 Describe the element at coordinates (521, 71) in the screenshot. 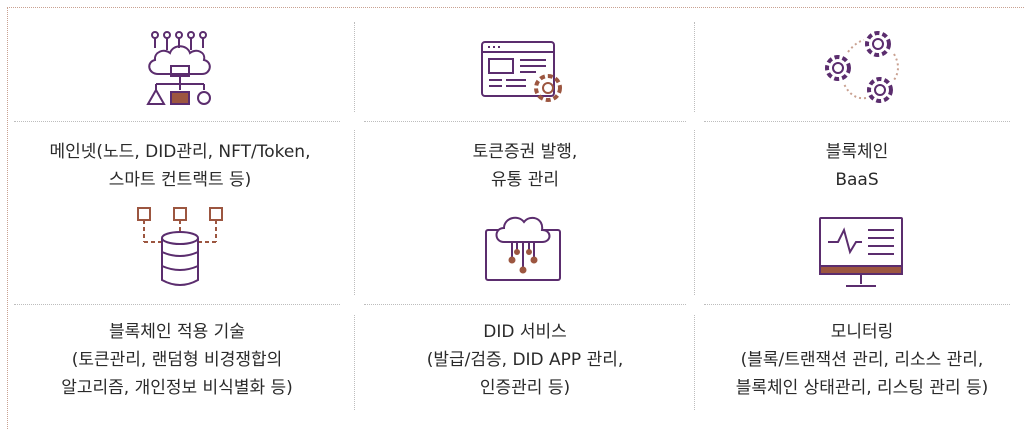

I see `web-settings-icon` at that location.